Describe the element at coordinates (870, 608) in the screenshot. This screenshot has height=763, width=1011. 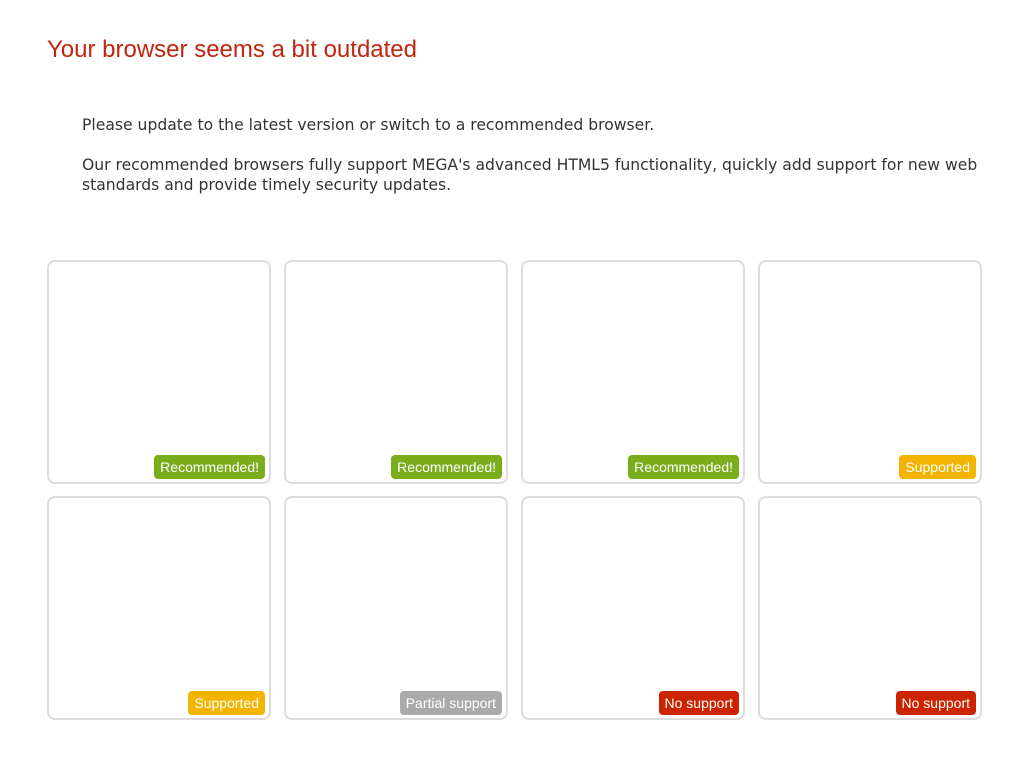
I see `browser-card-8: No support` at that location.